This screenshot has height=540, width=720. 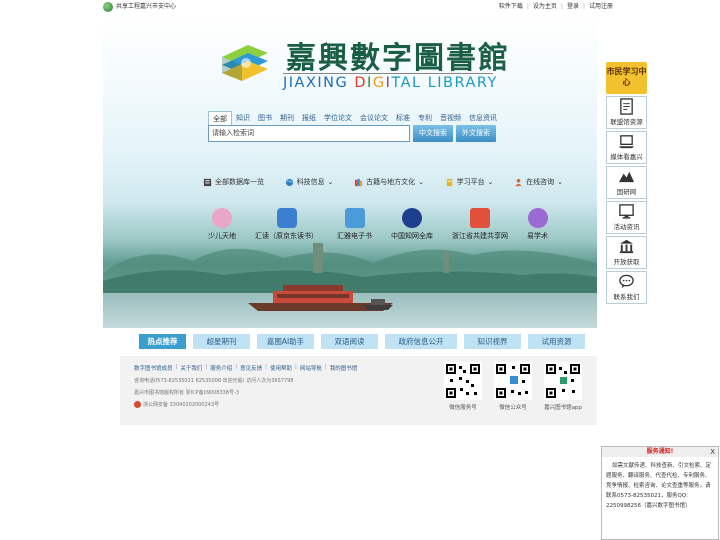 I want to click on nav-label: 科技信息, so click(x=310, y=182).